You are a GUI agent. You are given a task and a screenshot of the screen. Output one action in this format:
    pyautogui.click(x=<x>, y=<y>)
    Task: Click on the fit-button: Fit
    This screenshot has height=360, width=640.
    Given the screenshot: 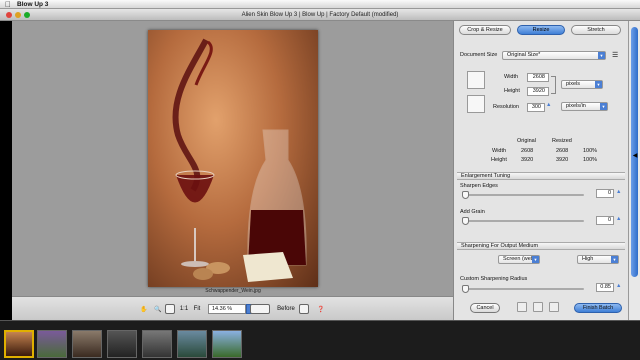 What is the action you would take?
    pyautogui.click(x=197, y=309)
    